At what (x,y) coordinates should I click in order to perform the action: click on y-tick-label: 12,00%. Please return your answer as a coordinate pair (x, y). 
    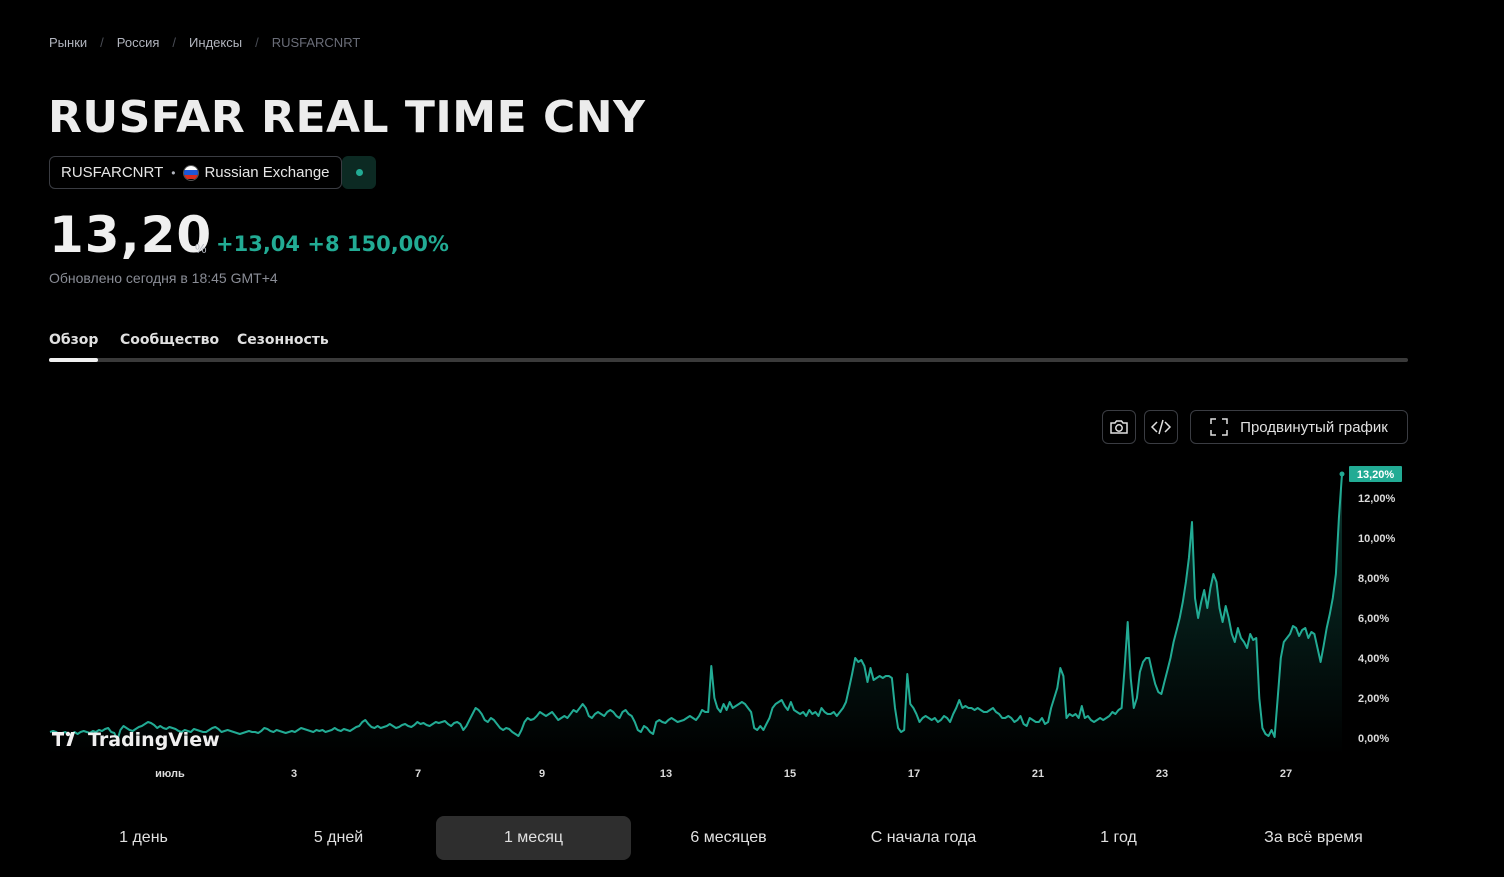
    Looking at the image, I should click on (1377, 499).